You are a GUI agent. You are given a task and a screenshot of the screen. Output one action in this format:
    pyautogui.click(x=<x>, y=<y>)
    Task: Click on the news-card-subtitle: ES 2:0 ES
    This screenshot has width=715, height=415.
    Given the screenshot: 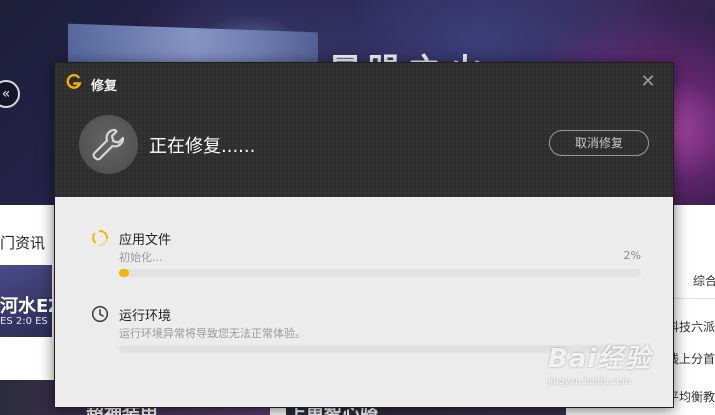 What is the action you would take?
    pyautogui.click(x=24, y=321)
    